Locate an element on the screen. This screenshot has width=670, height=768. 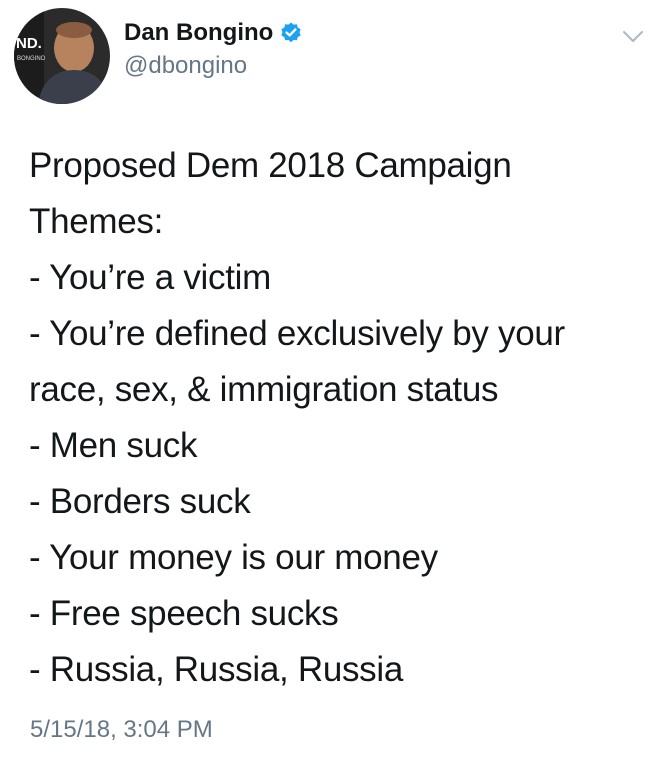
verified-badge-icon is located at coordinates (291, 33).